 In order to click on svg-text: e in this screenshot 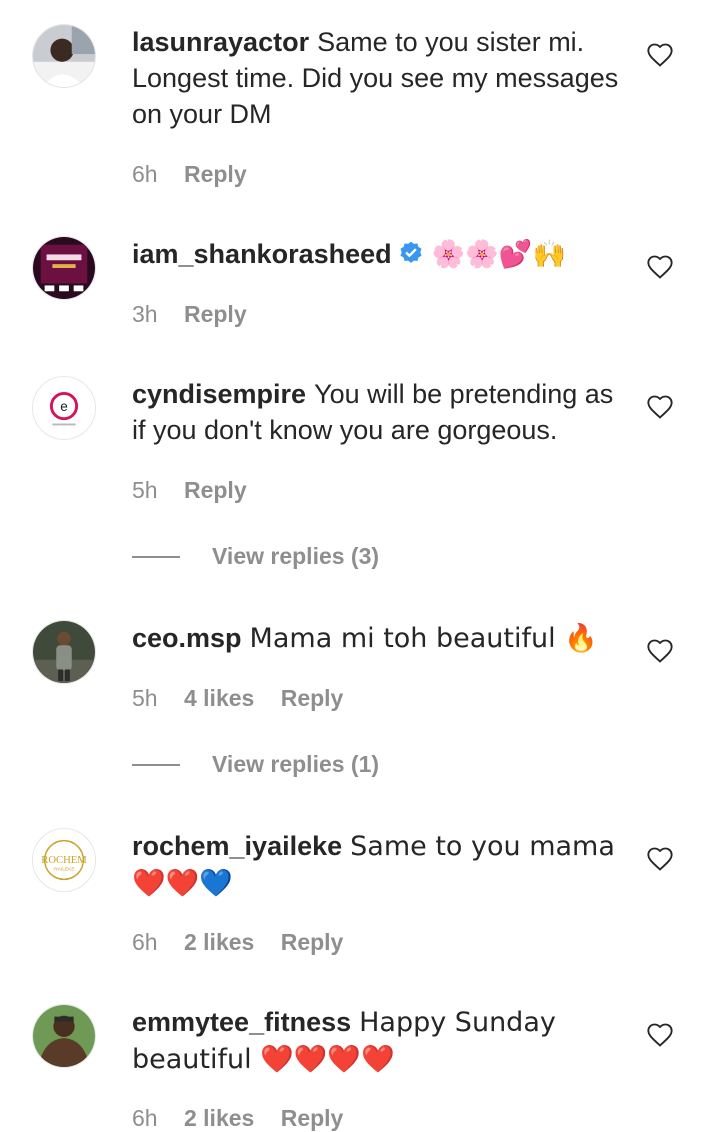, I will do `click(64, 406)`.